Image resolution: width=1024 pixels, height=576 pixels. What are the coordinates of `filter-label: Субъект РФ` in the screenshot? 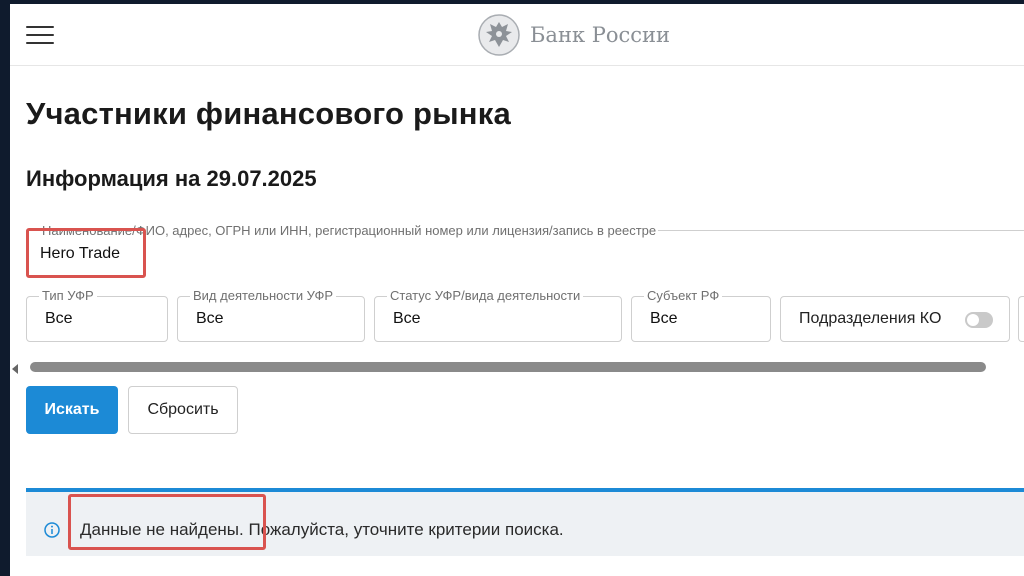 It's located at (683, 295).